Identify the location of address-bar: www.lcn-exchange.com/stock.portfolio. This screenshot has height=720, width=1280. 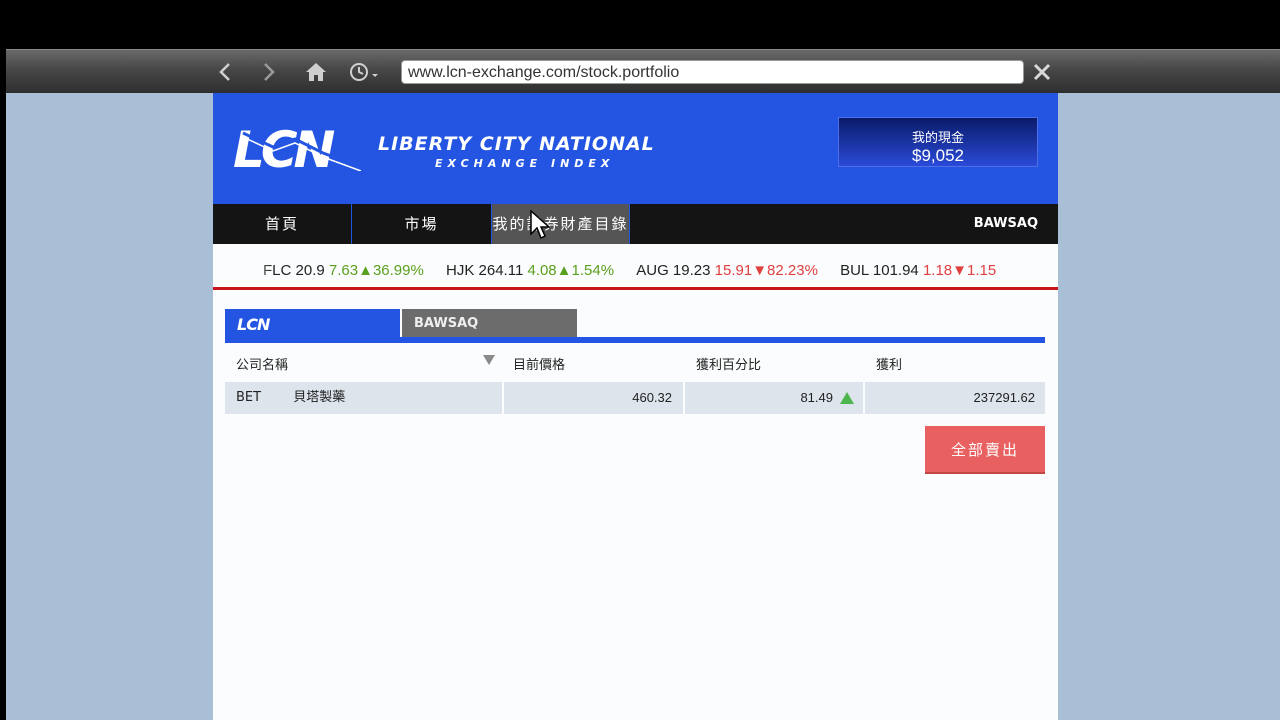
(712, 72).